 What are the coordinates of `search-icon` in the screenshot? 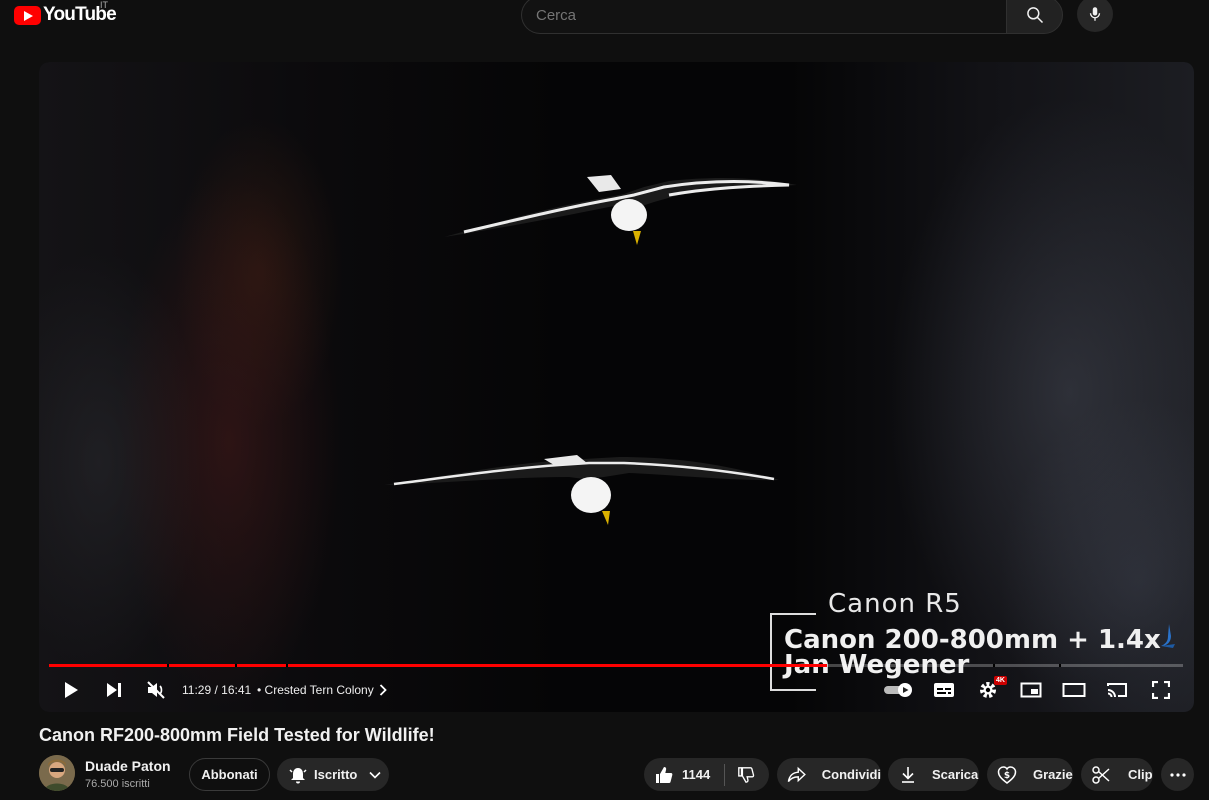 It's located at (1034, 15).